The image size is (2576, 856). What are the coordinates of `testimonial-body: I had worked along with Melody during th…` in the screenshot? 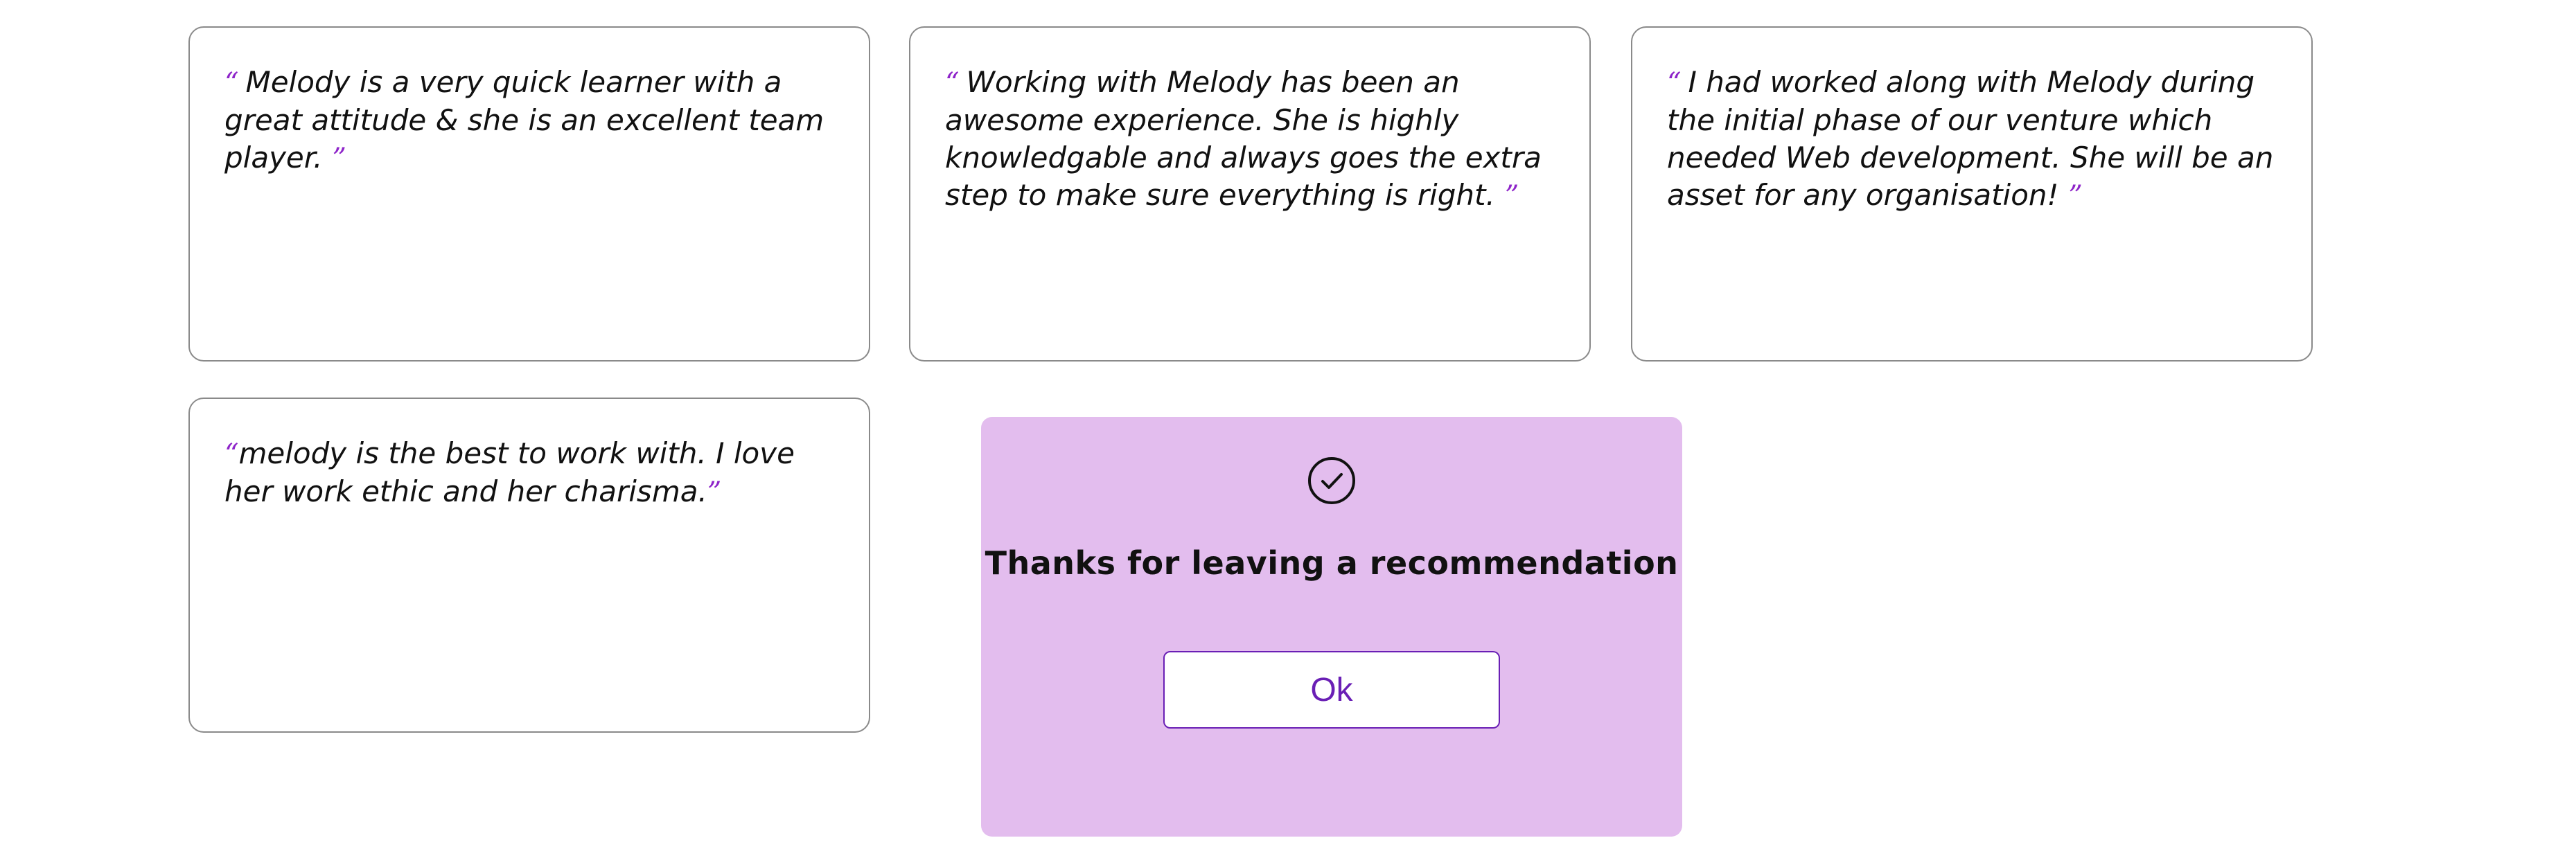 It's located at (1970, 138).